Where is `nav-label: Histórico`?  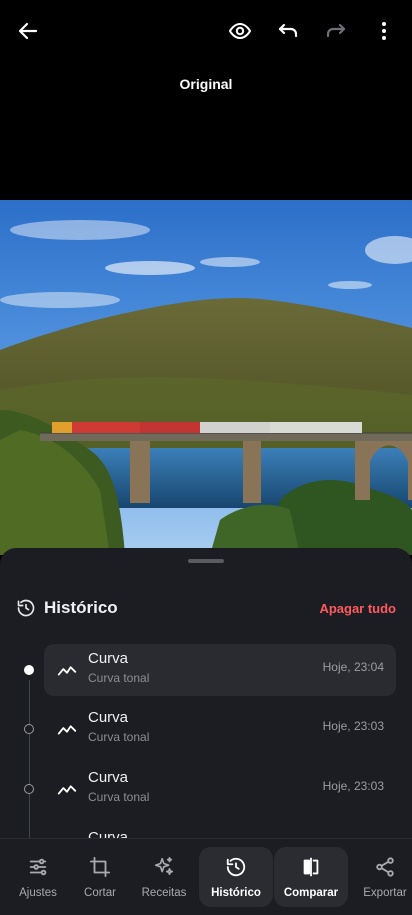
nav-label: Histórico is located at coordinates (236, 893).